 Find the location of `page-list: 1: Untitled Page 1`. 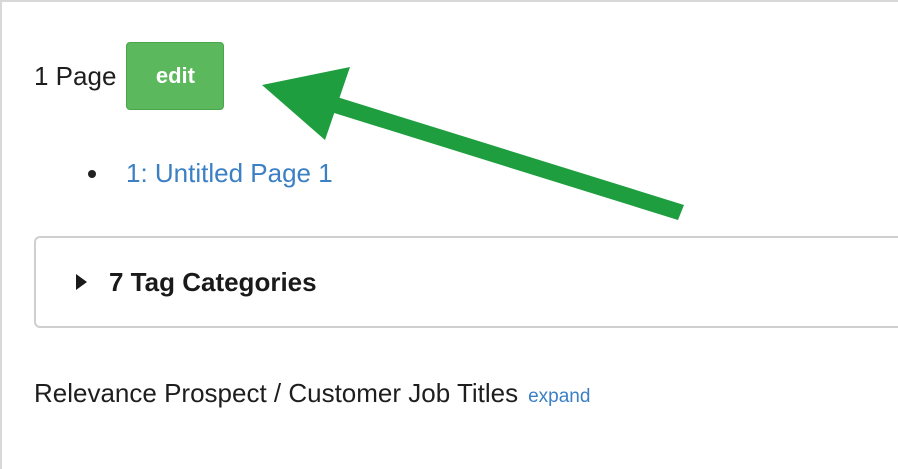

page-list: 1: Untitled Page 1 is located at coordinates (210, 173).